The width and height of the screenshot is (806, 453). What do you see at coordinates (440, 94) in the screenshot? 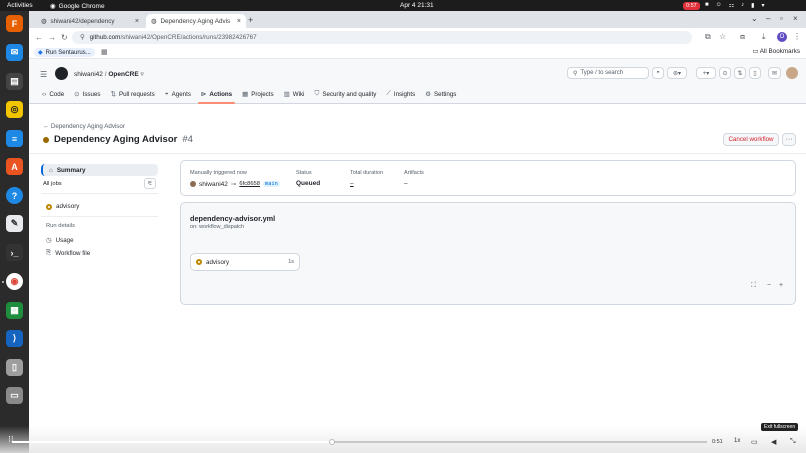
I see `tab-settings: ⚙ Settings` at bounding box center [440, 94].